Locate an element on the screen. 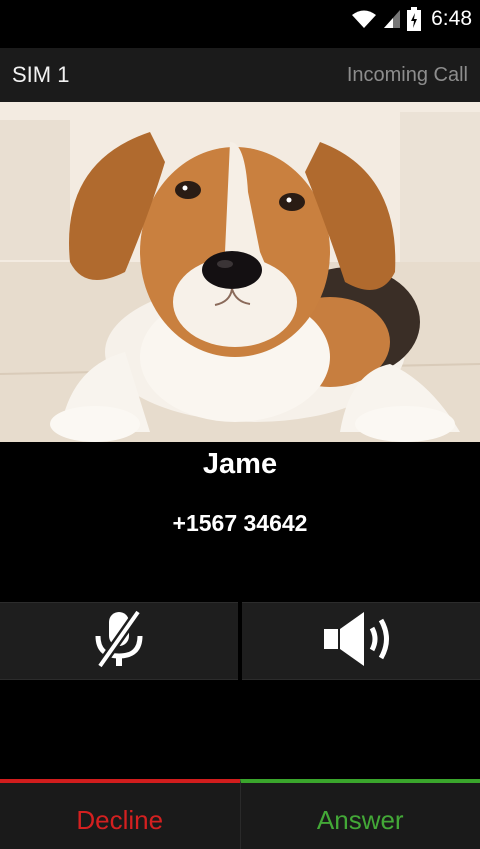 The height and width of the screenshot is (849, 480). caller-number: +1567 34642 is located at coordinates (240, 523).